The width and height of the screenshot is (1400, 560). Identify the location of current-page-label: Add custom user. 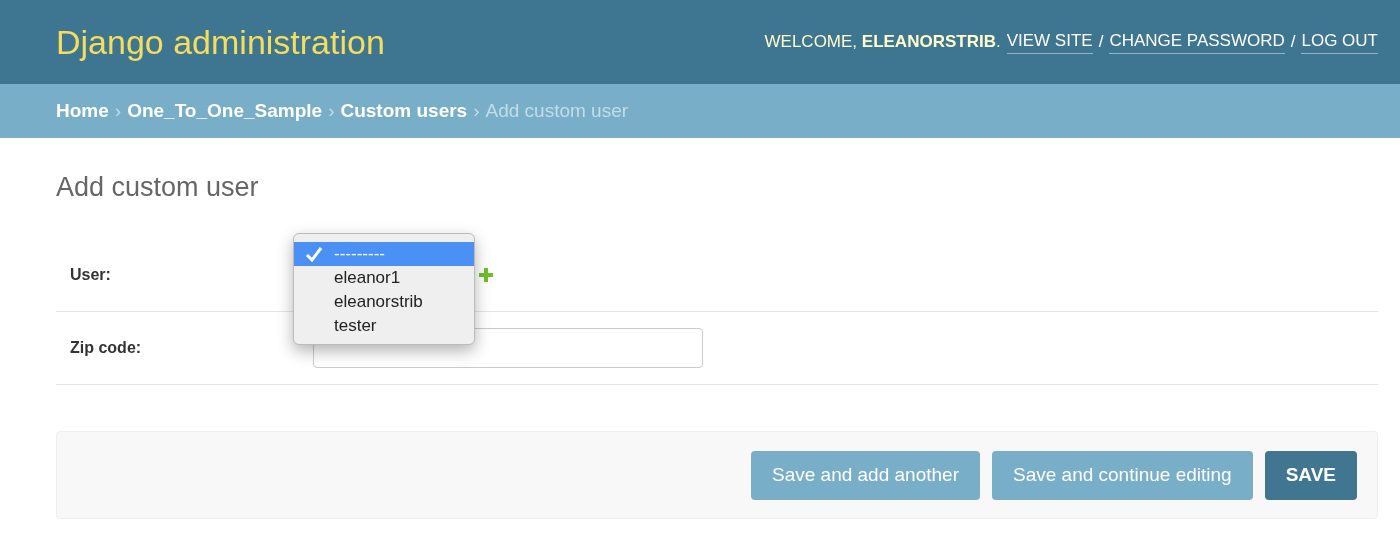
(557, 111).